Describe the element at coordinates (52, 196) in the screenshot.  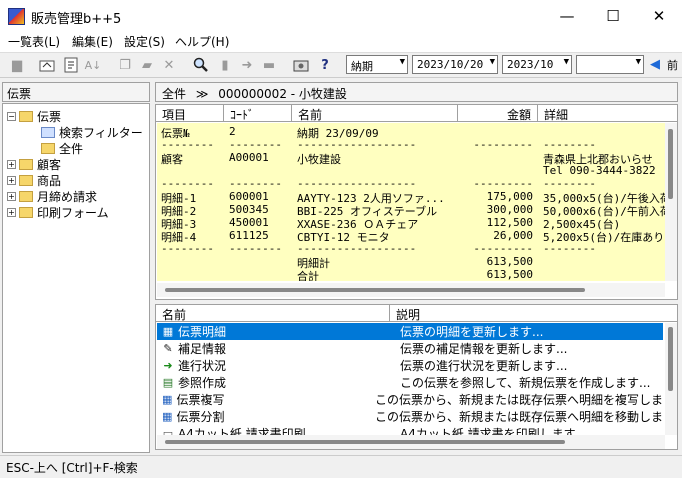
I see `tree-item-monthly-billing: + 月締め請求` at that location.